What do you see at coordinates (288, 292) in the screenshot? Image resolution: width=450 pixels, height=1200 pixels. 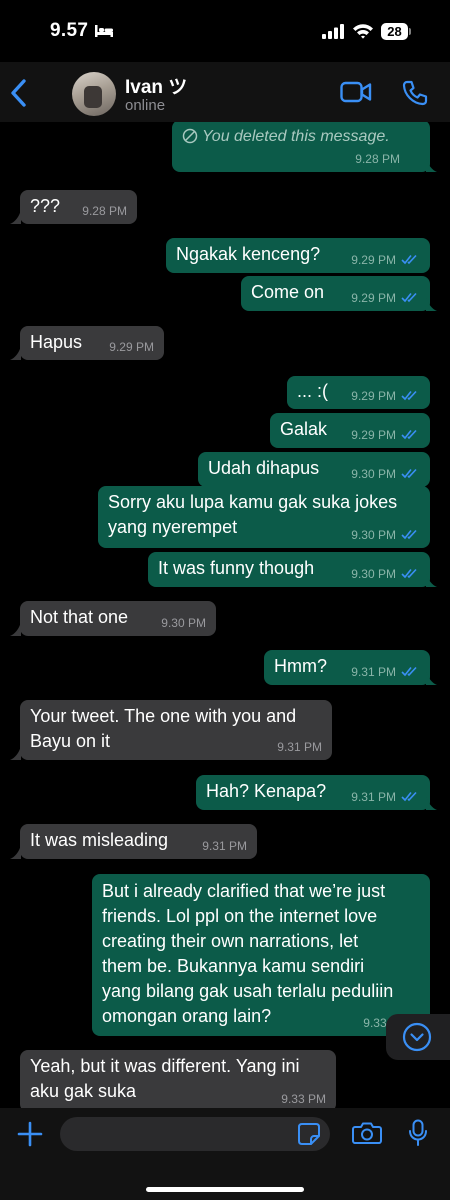 I see `message-text: Come on` at bounding box center [288, 292].